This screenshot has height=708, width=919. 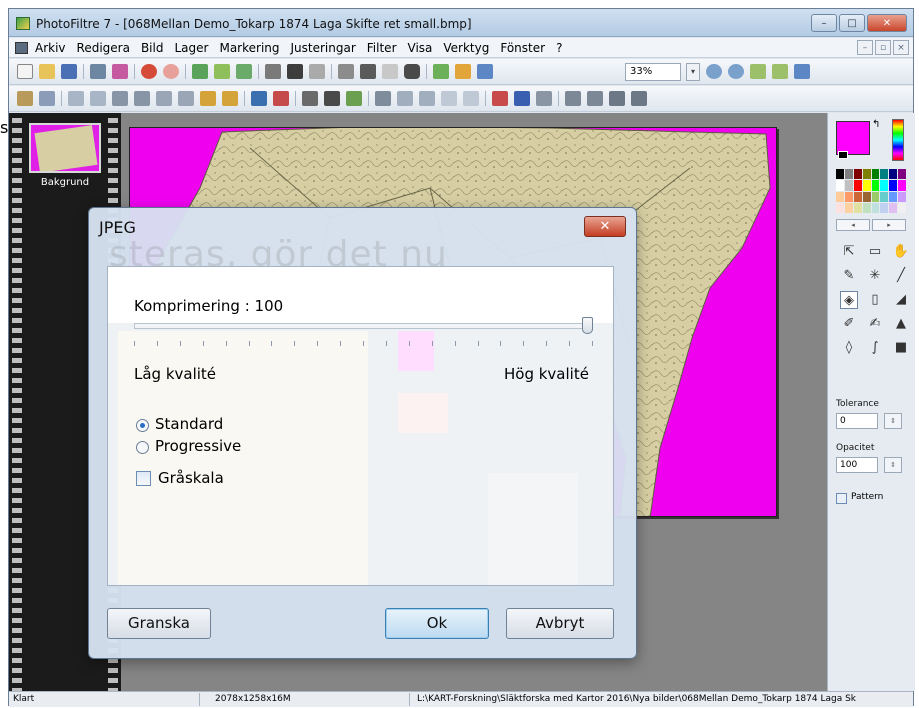 I want to click on compression-slider-track, so click(x=363, y=326).